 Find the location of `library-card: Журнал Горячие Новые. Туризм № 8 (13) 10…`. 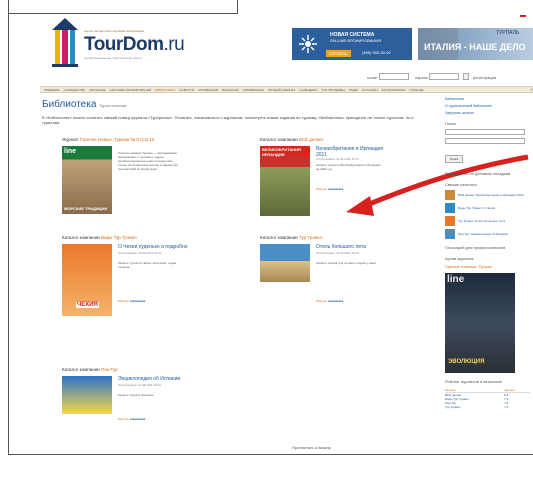

library-card: Журнал Горячие Новые. Туризм № 8 (13) 10… is located at coordinates (157, 175).